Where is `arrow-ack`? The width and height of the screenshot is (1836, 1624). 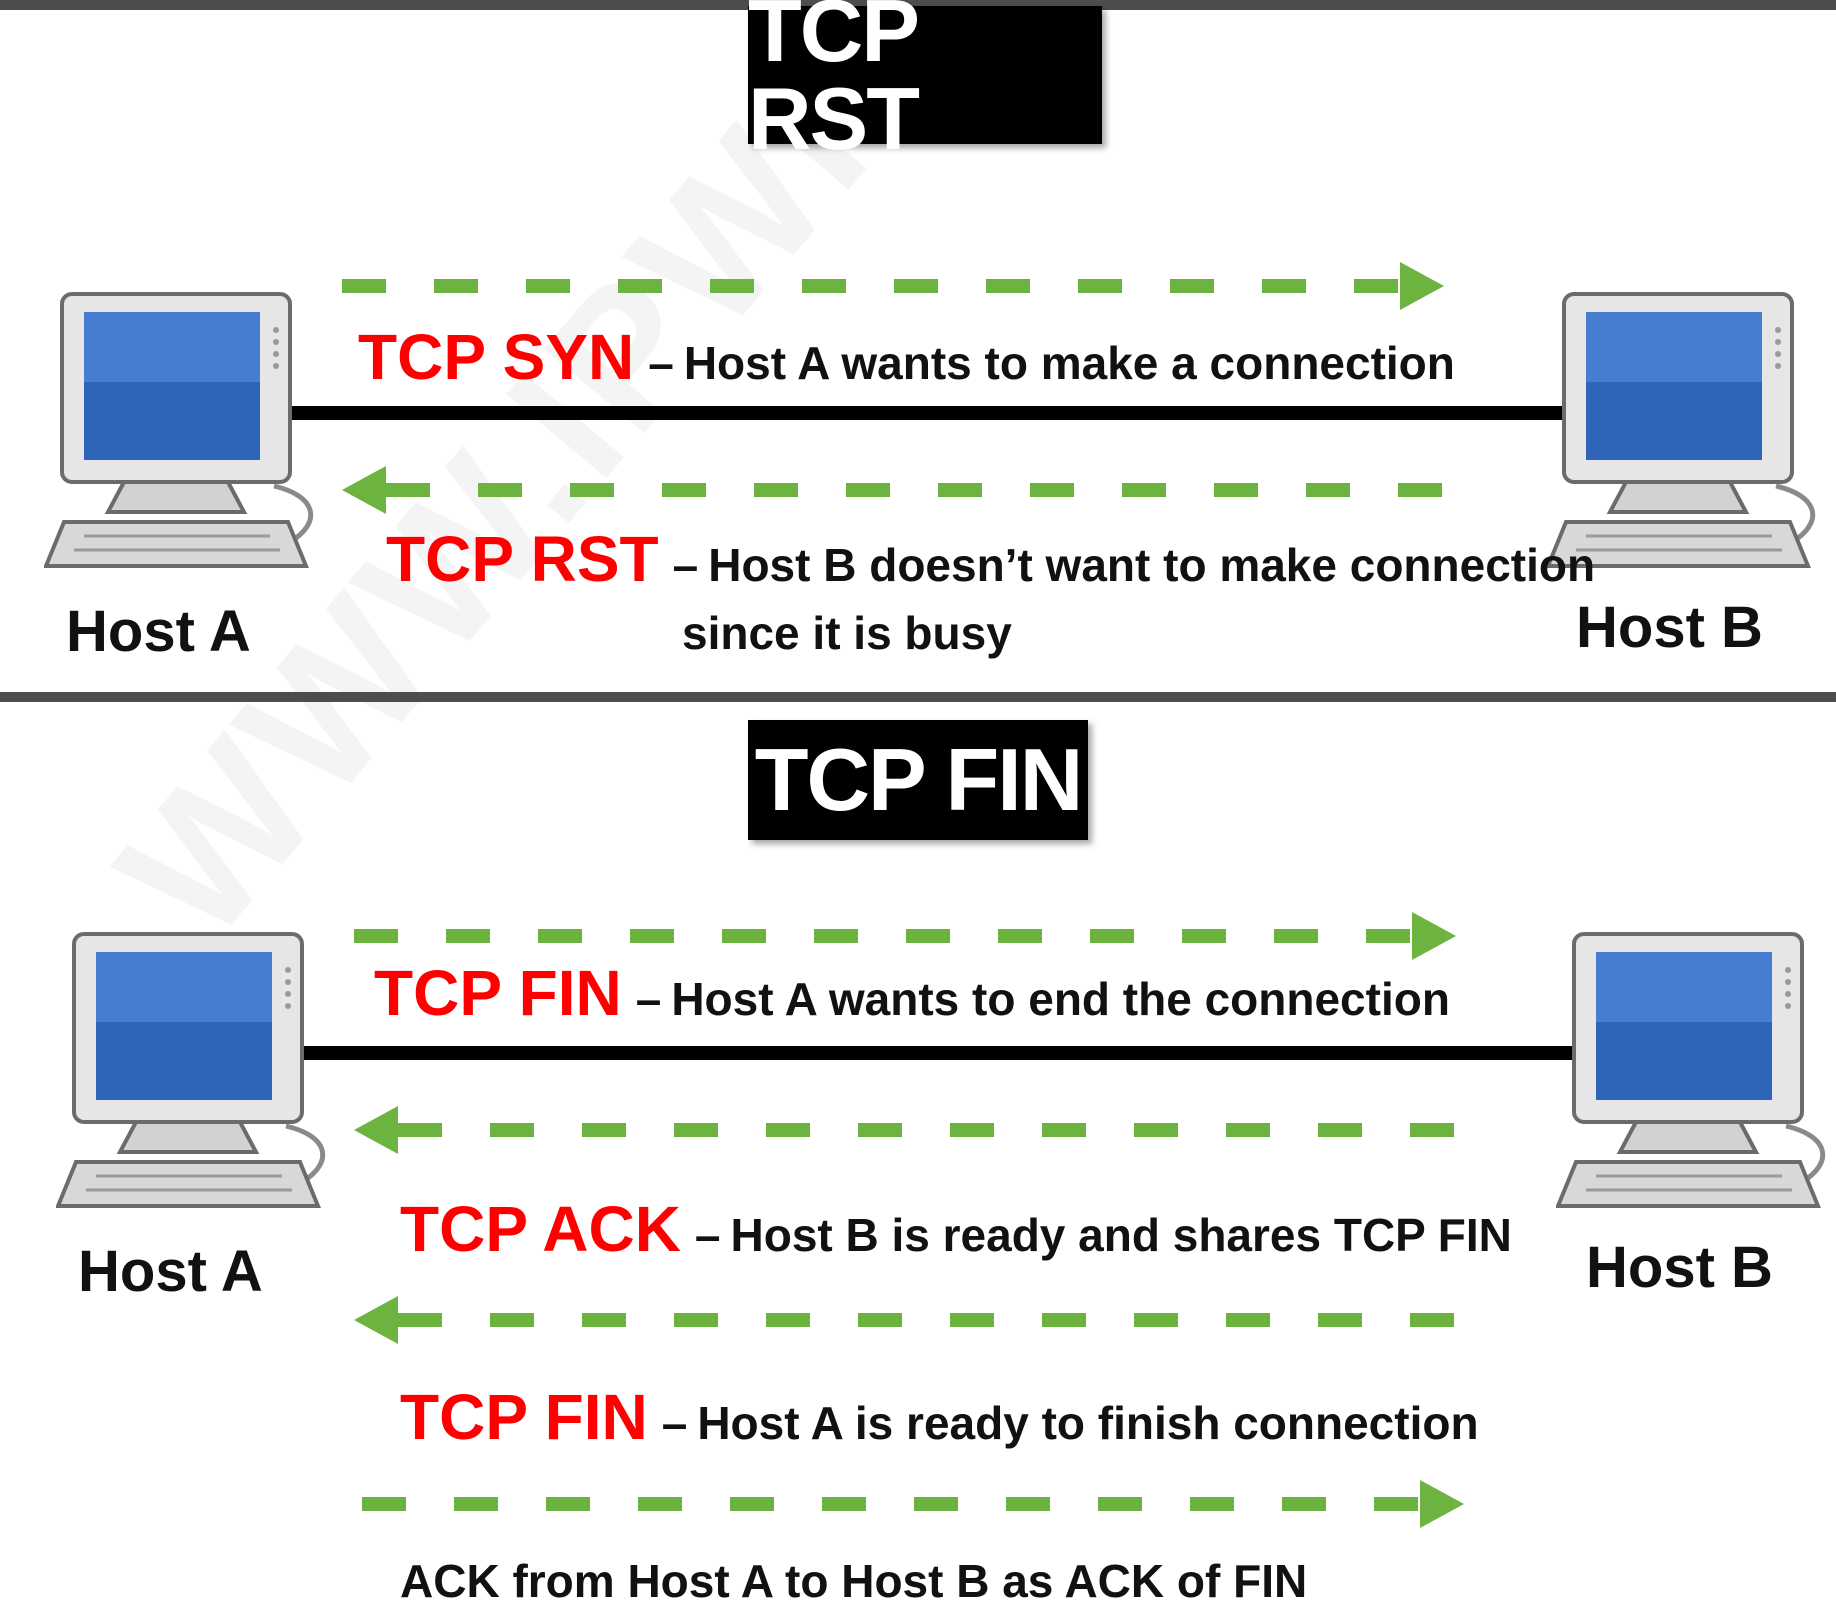
arrow-ack is located at coordinates (905, 1130).